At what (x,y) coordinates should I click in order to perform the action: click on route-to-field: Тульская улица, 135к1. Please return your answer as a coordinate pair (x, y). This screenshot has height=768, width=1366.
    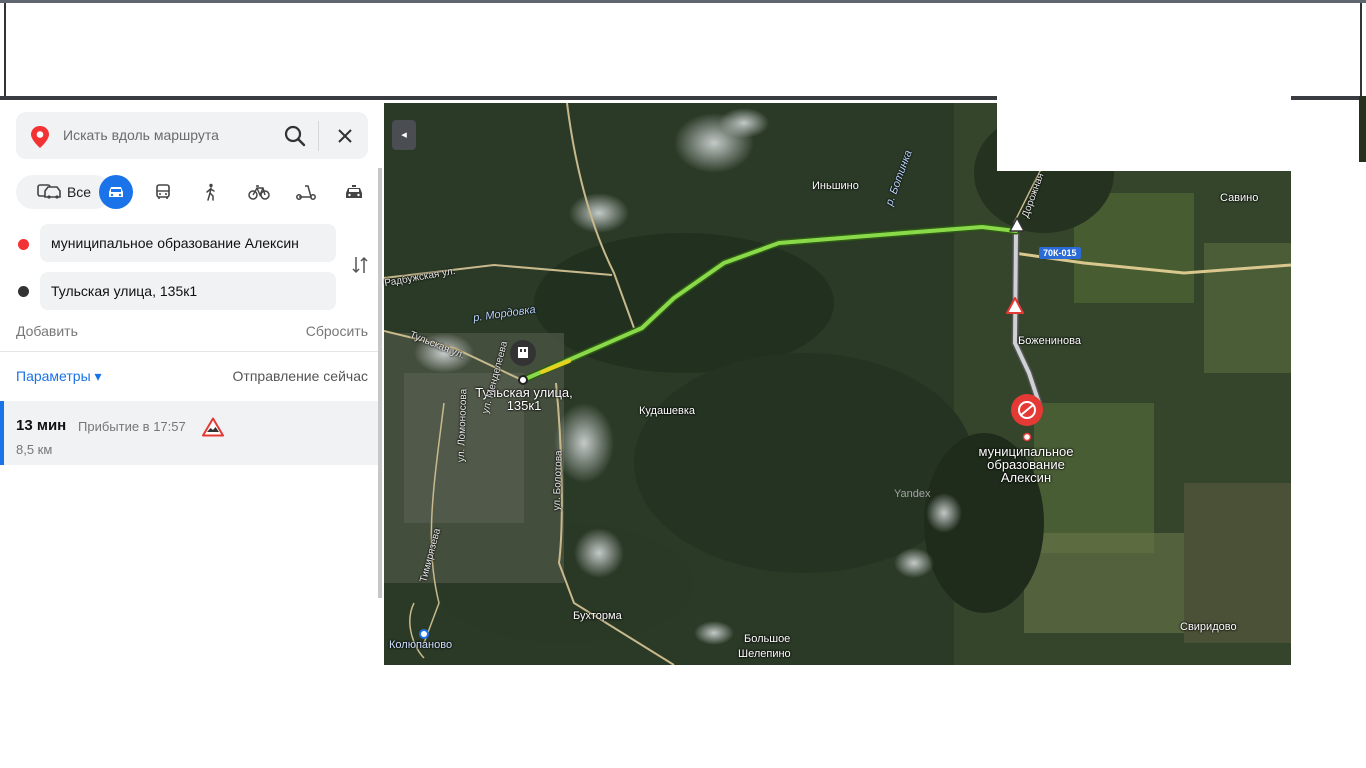
    Looking at the image, I should click on (188, 291).